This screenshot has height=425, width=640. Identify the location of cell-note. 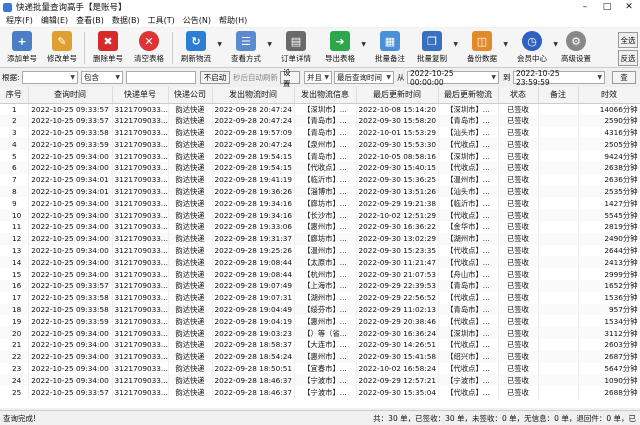
(558, 109).